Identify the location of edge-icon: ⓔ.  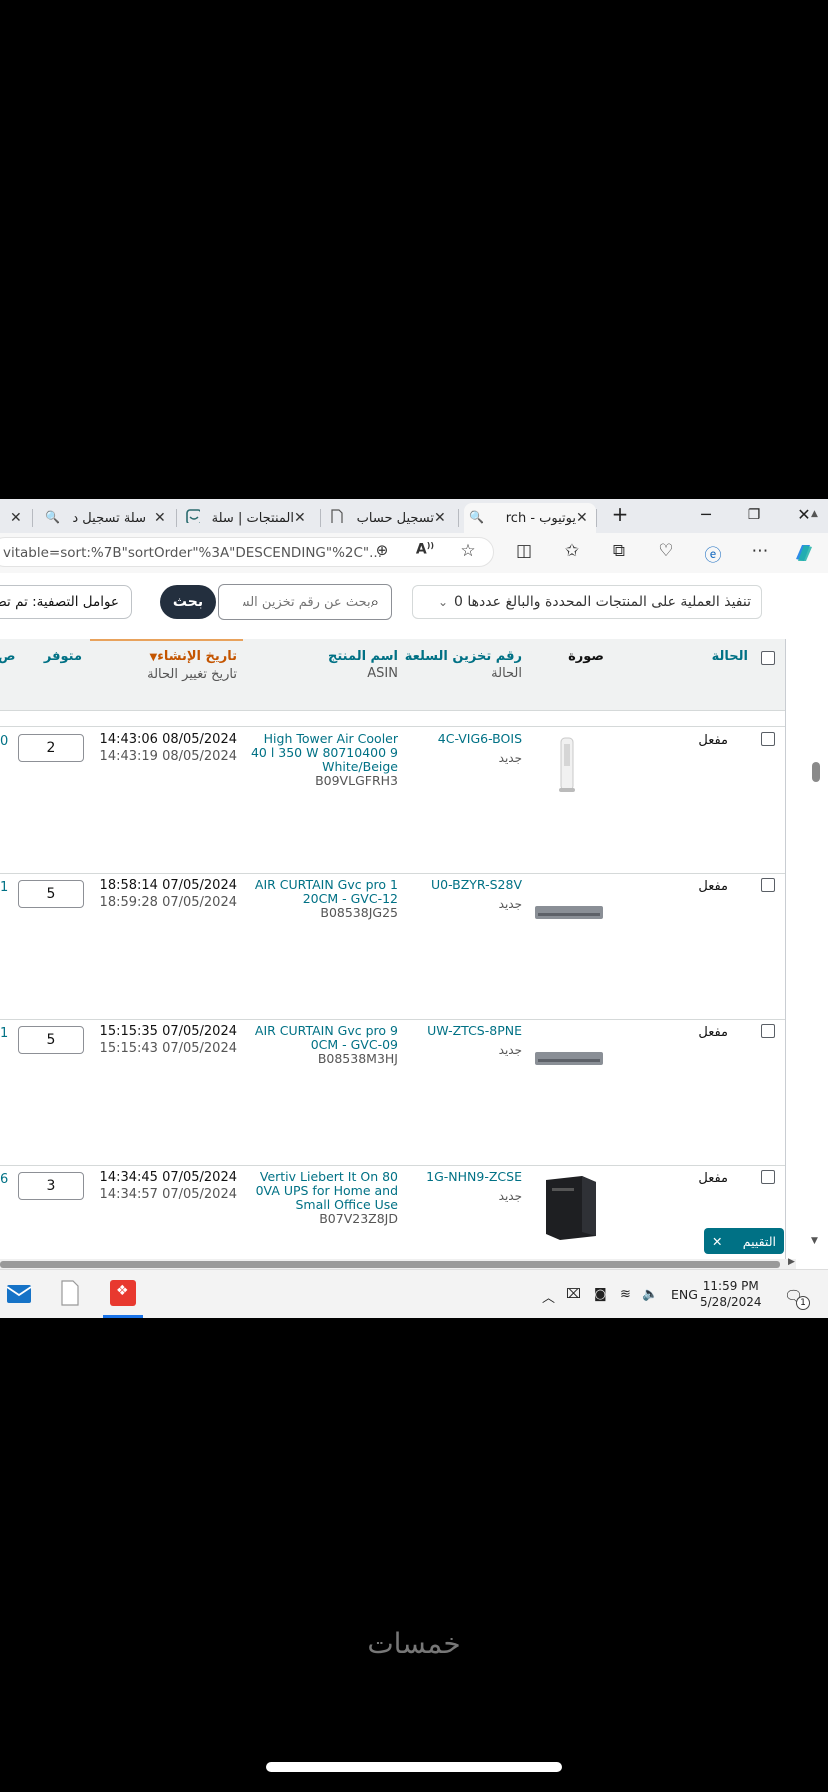
(713, 553).